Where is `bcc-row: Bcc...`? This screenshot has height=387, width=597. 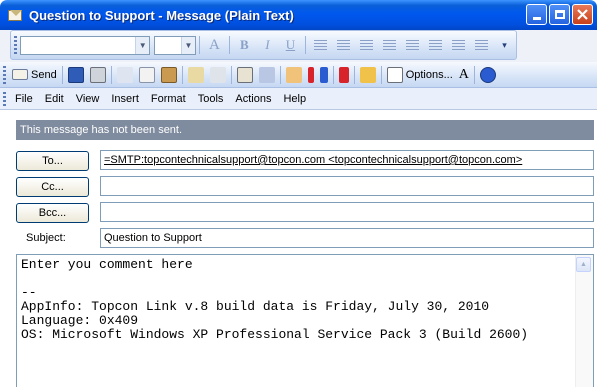
bcc-row: Bcc... is located at coordinates (305, 213).